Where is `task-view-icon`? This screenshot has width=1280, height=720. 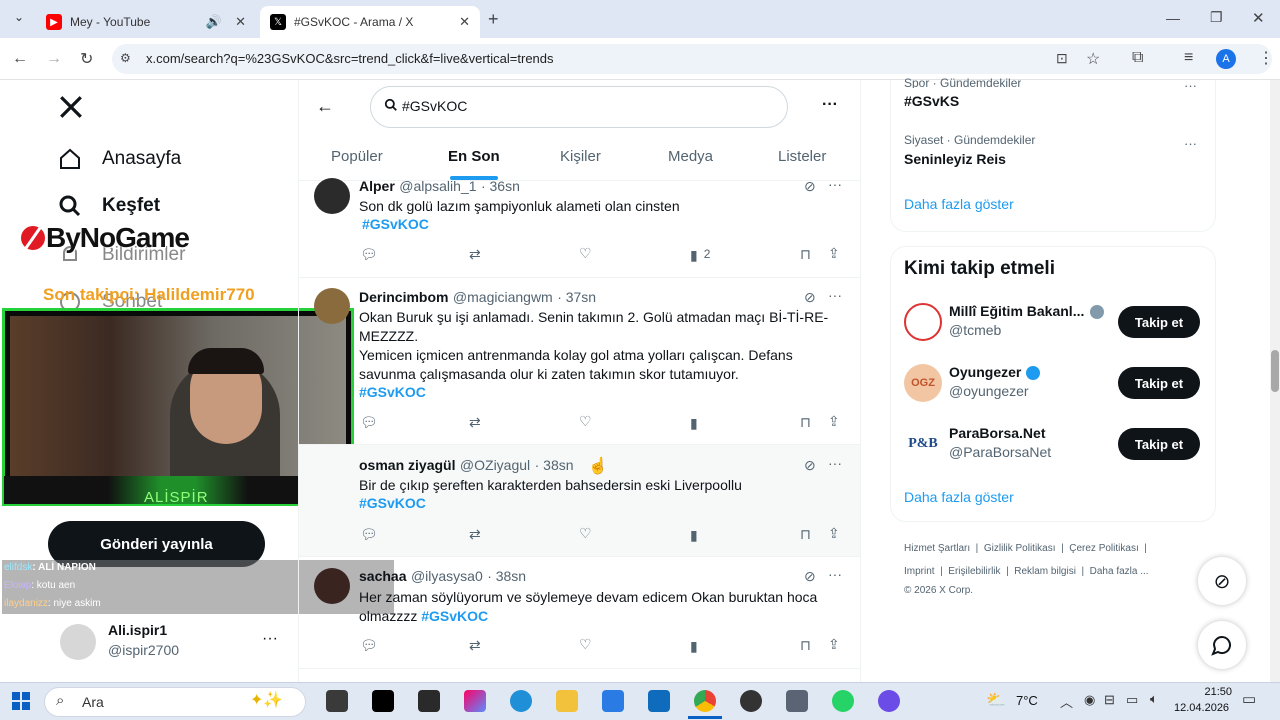 task-view-icon is located at coordinates (337, 701).